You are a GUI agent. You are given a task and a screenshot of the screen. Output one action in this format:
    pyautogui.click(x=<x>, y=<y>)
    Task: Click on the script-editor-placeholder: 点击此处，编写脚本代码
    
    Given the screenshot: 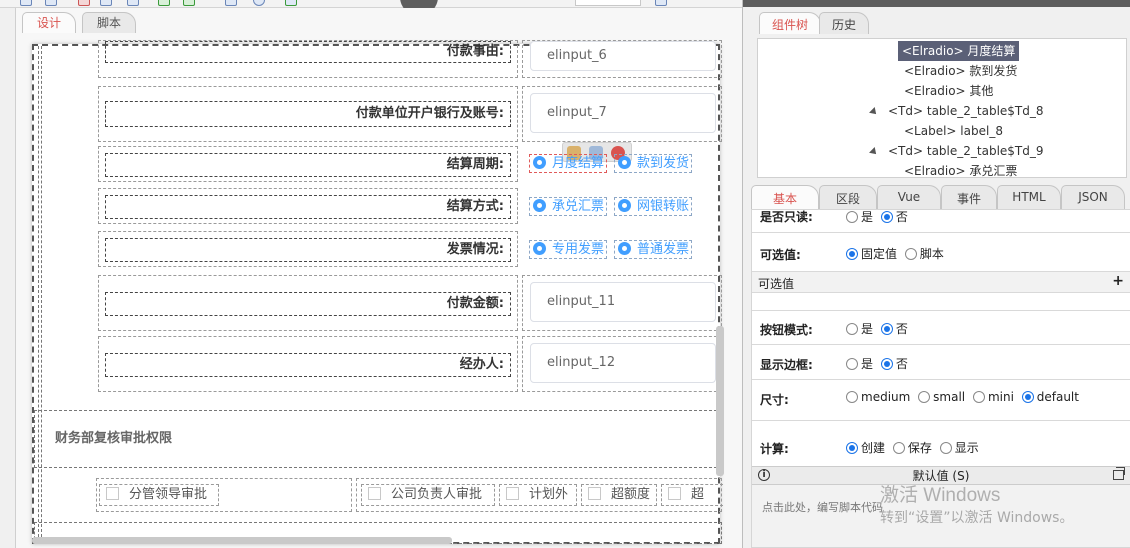 What is the action you would take?
    pyautogui.click(x=822, y=507)
    